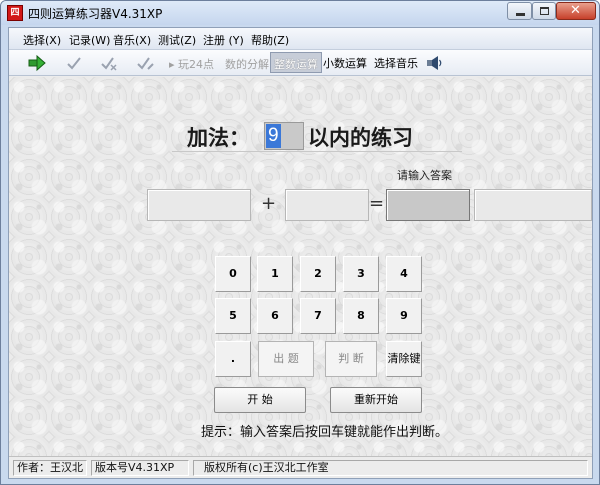 The image size is (600, 485). I want to click on close-button: ✕, so click(576, 11).